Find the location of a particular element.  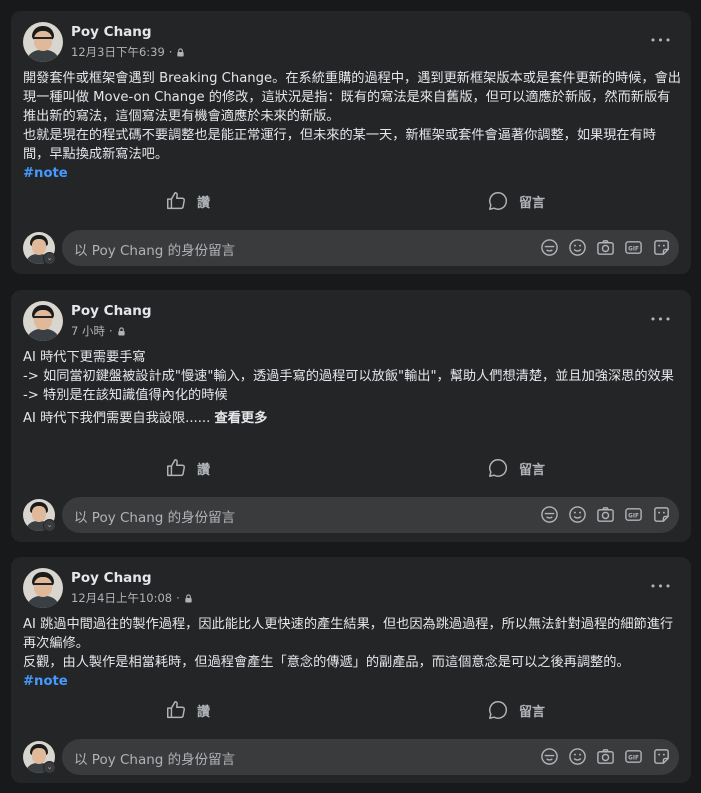

post-paragraph: AI 時代下更需要手寫 is located at coordinates (84, 357).